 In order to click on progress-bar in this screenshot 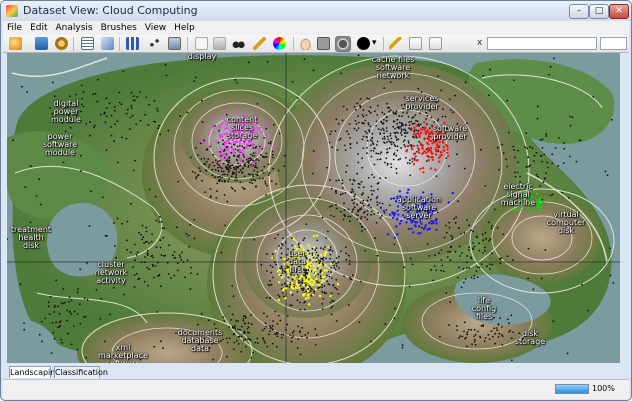, I will do `click(572, 389)`.